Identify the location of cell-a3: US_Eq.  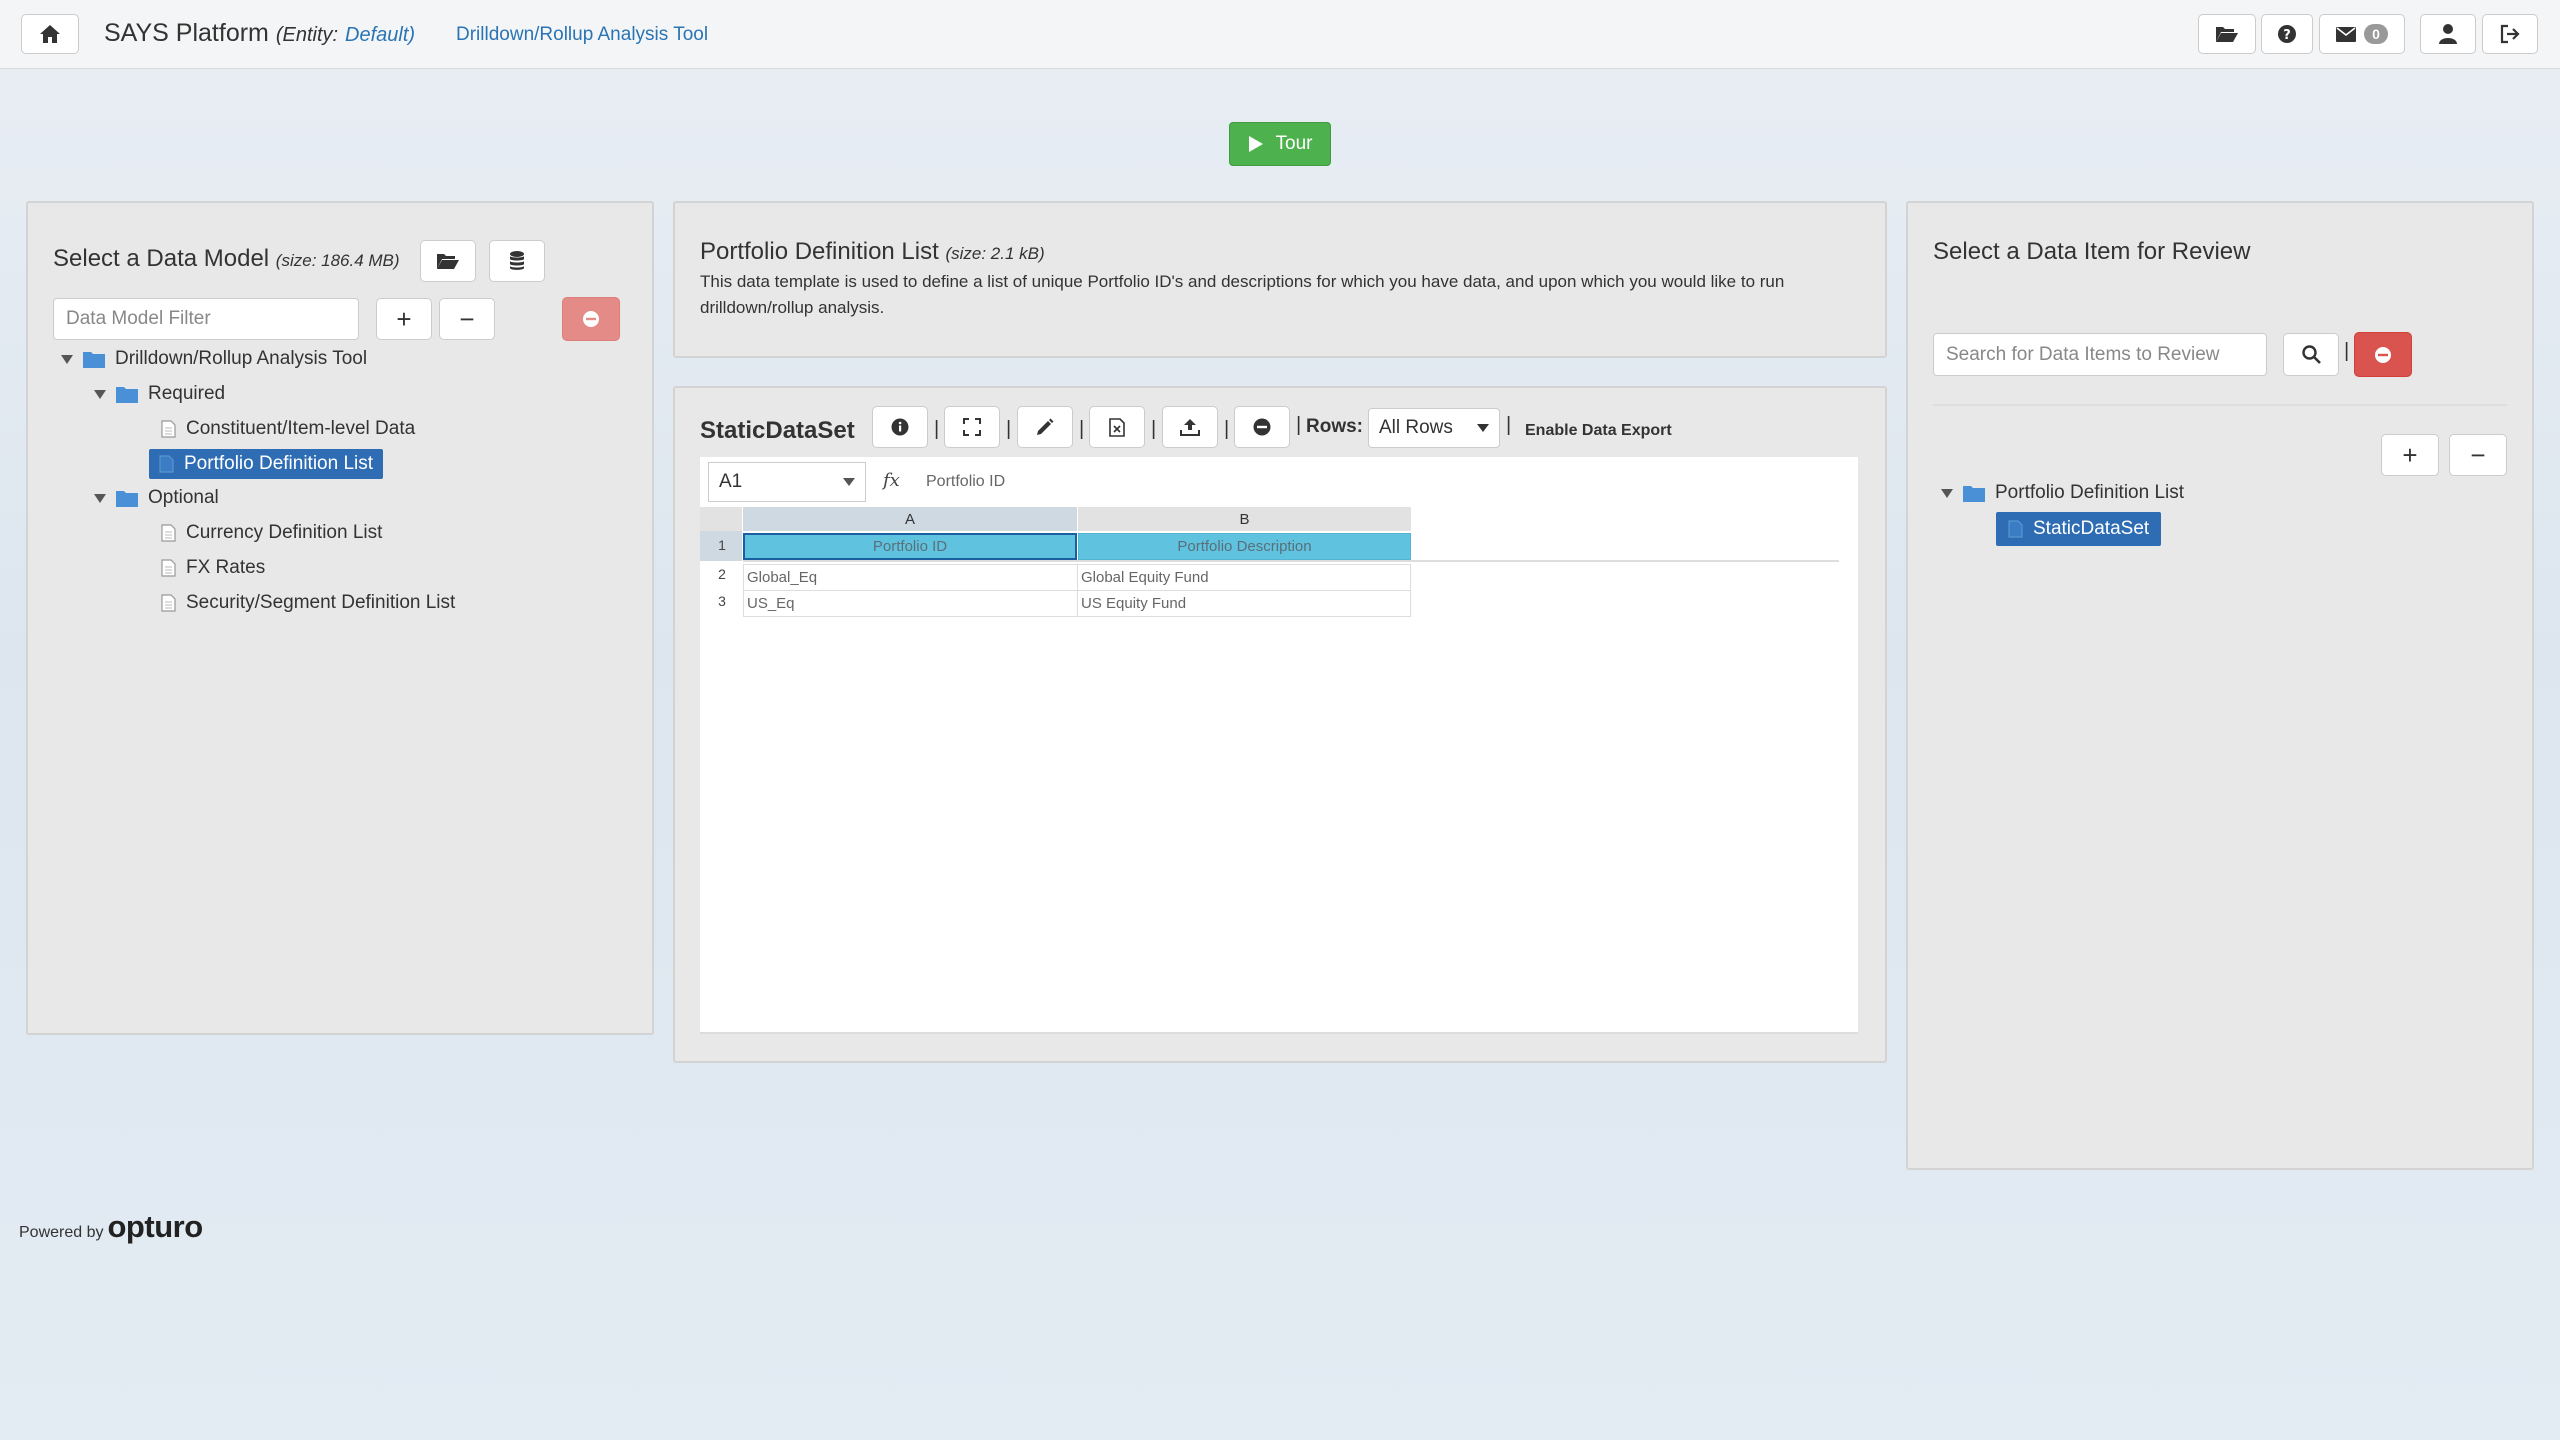
(910, 603).